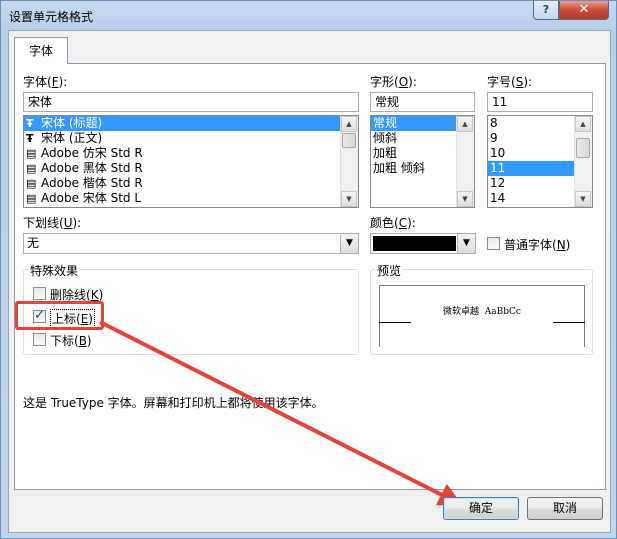 This screenshot has width=617, height=539. Describe the element at coordinates (41, 50) in the screenshot. I see `tab-font: 字体` at that location.